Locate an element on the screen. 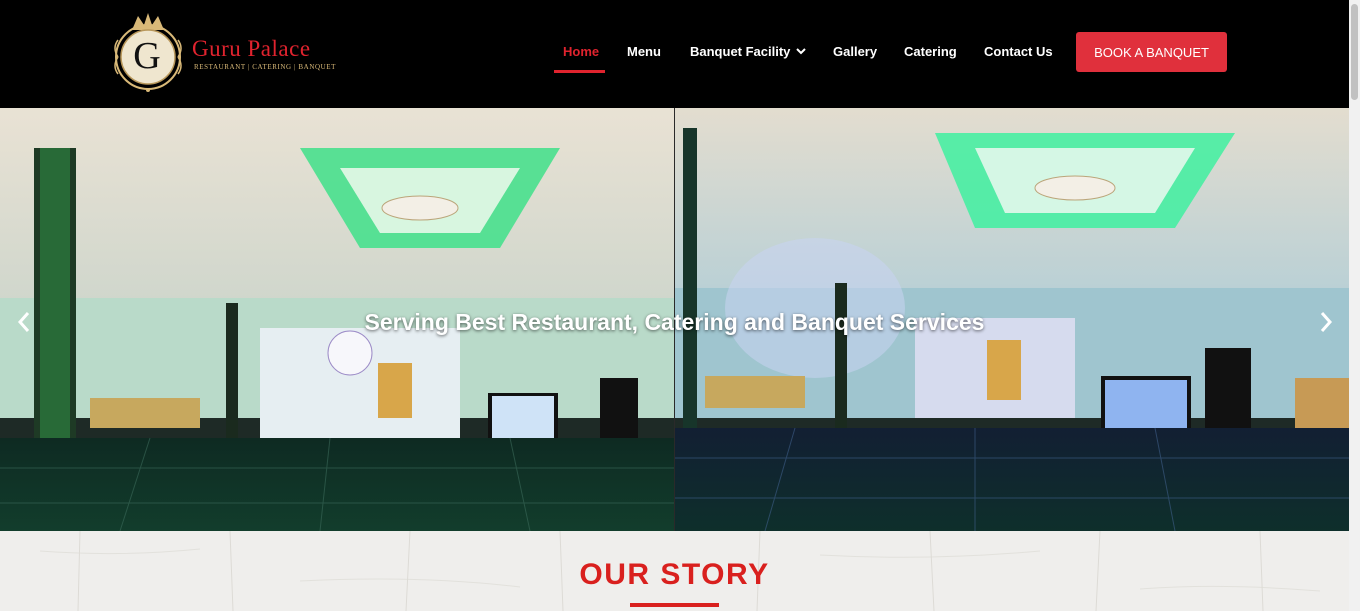 The height and width of the screenshot is (611, 1360). brand-tagline: RESTAURANT | CATERING | BANQUET is located at coordinates (265, 67).